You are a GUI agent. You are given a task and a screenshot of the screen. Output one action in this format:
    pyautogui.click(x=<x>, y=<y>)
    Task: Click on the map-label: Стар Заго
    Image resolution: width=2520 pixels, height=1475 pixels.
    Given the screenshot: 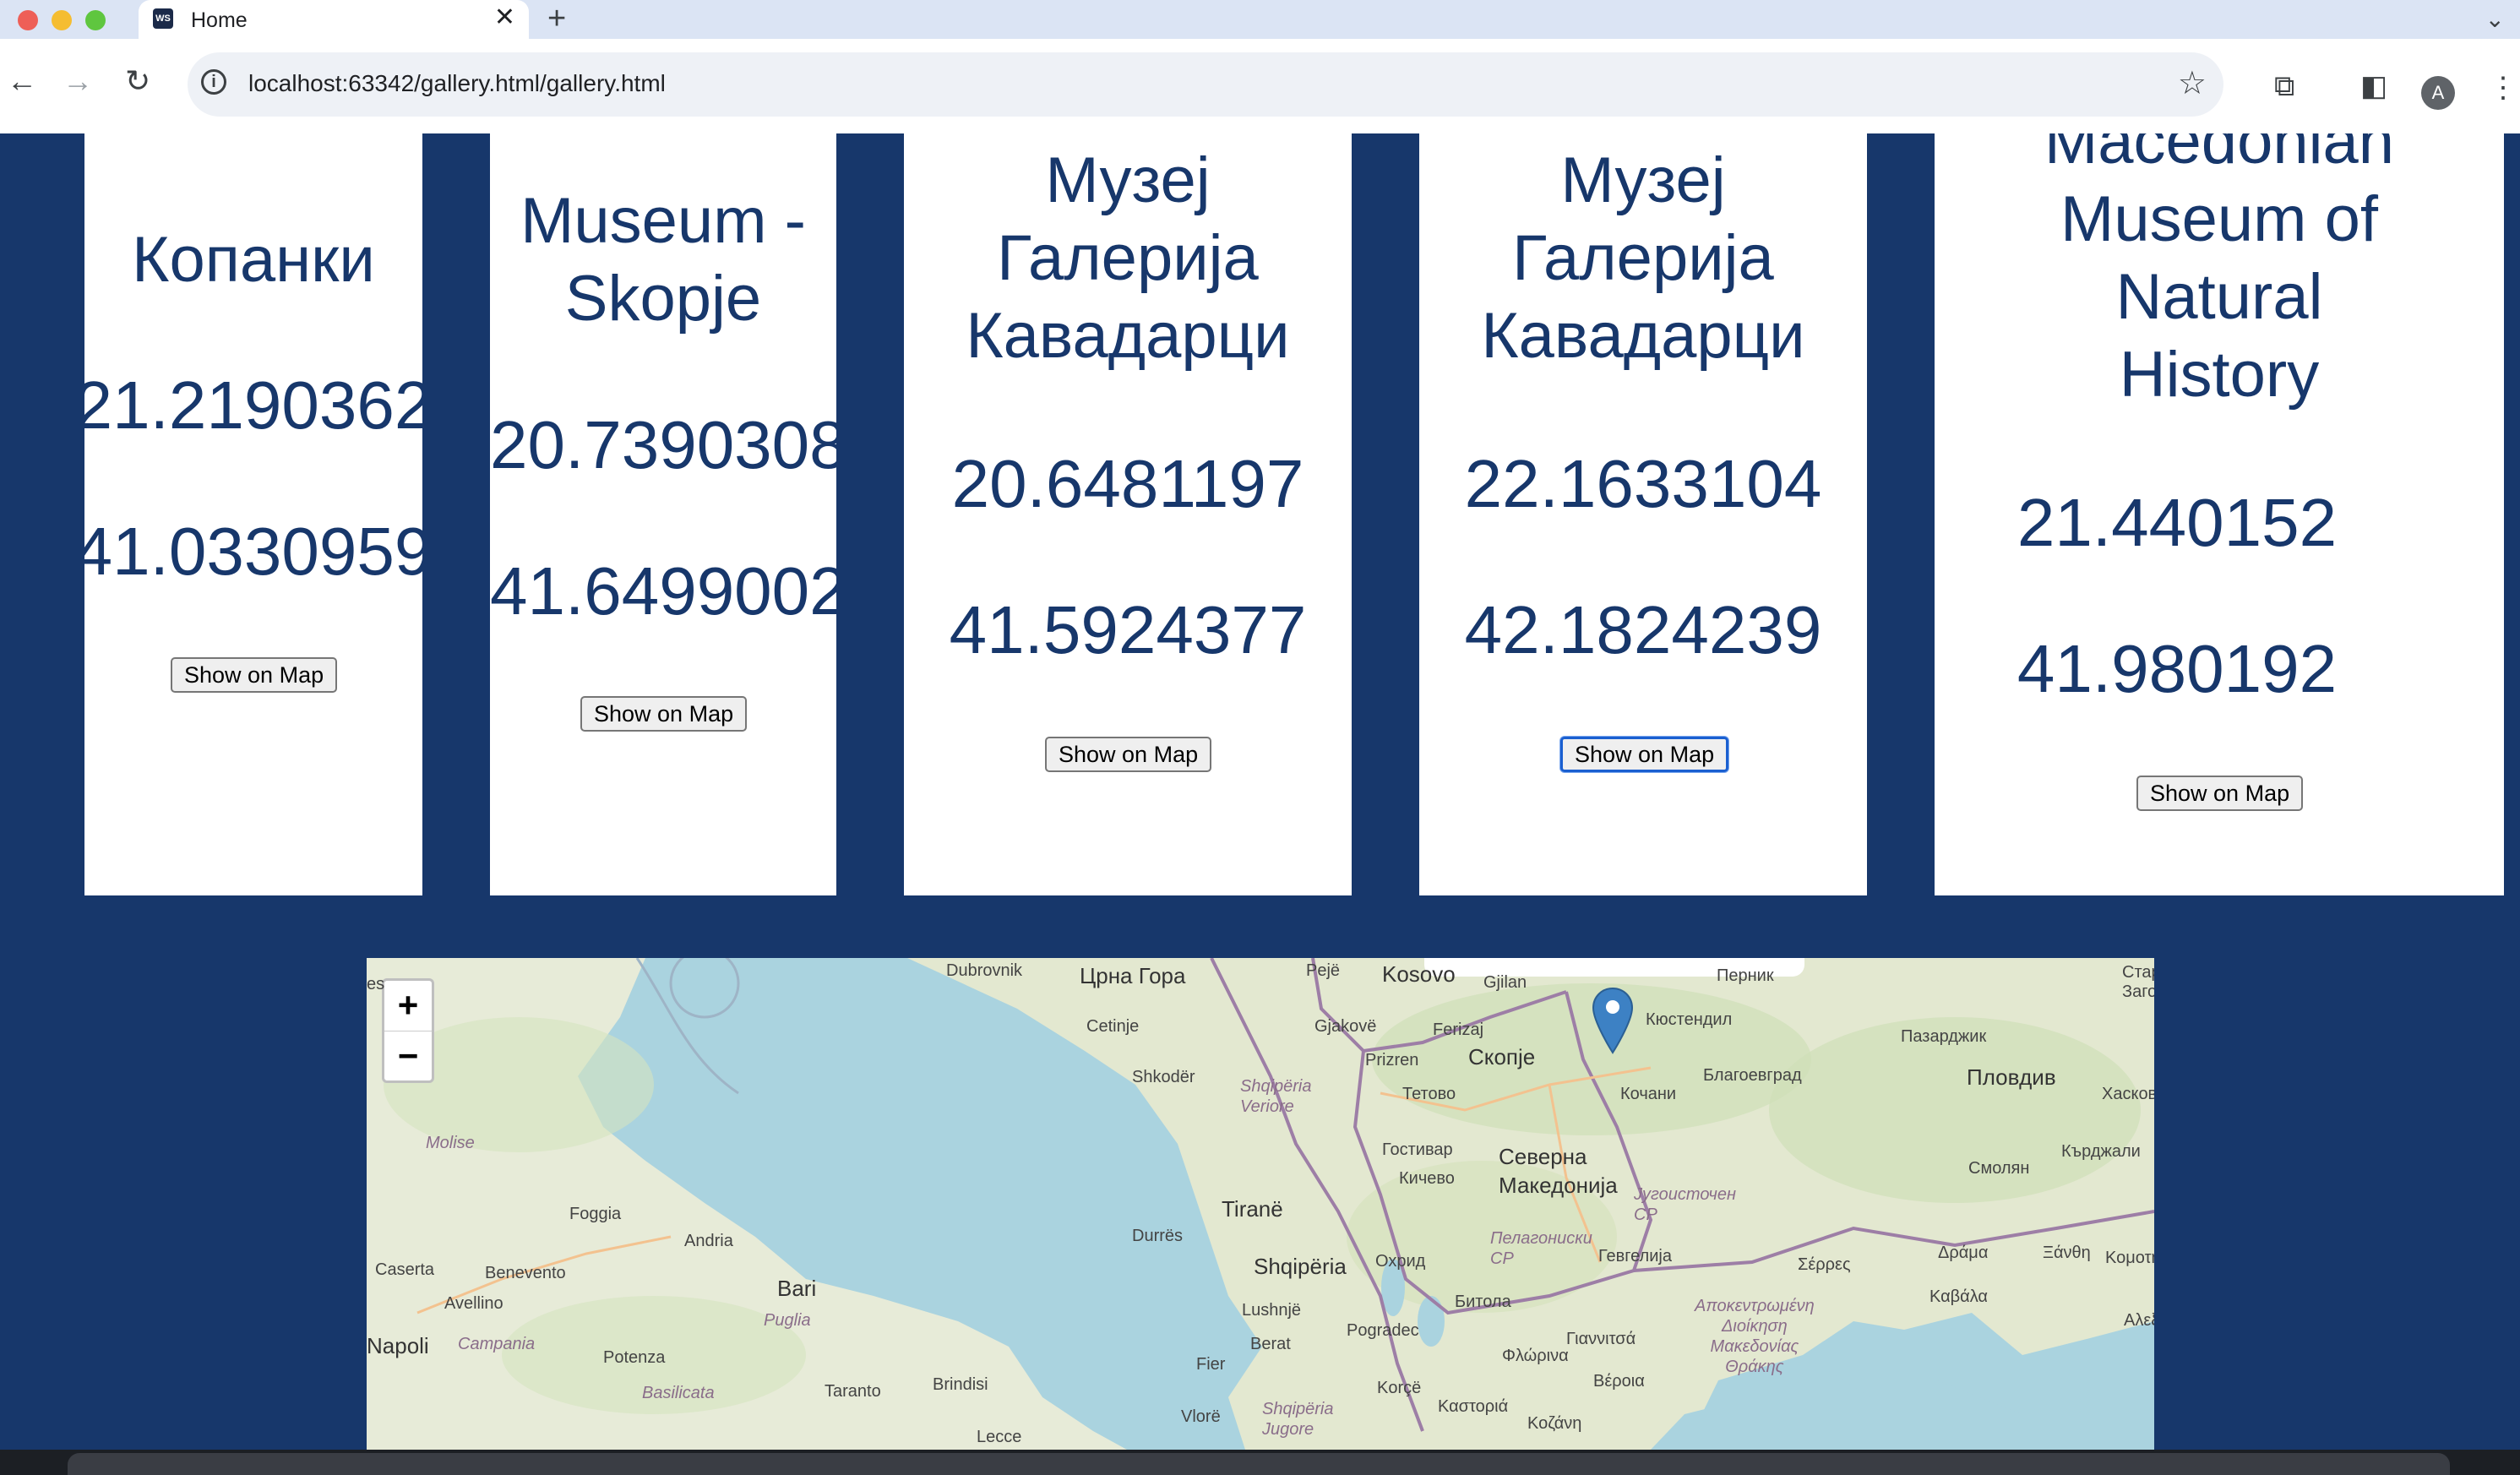 What is the action you would take?
    pyautogui.click(x=2138, y=982)
    